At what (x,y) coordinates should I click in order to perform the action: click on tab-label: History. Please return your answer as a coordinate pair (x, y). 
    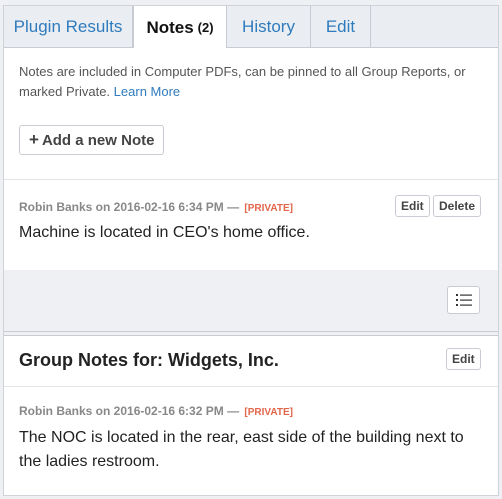
    Looking at the image, I should click on (268, 26).